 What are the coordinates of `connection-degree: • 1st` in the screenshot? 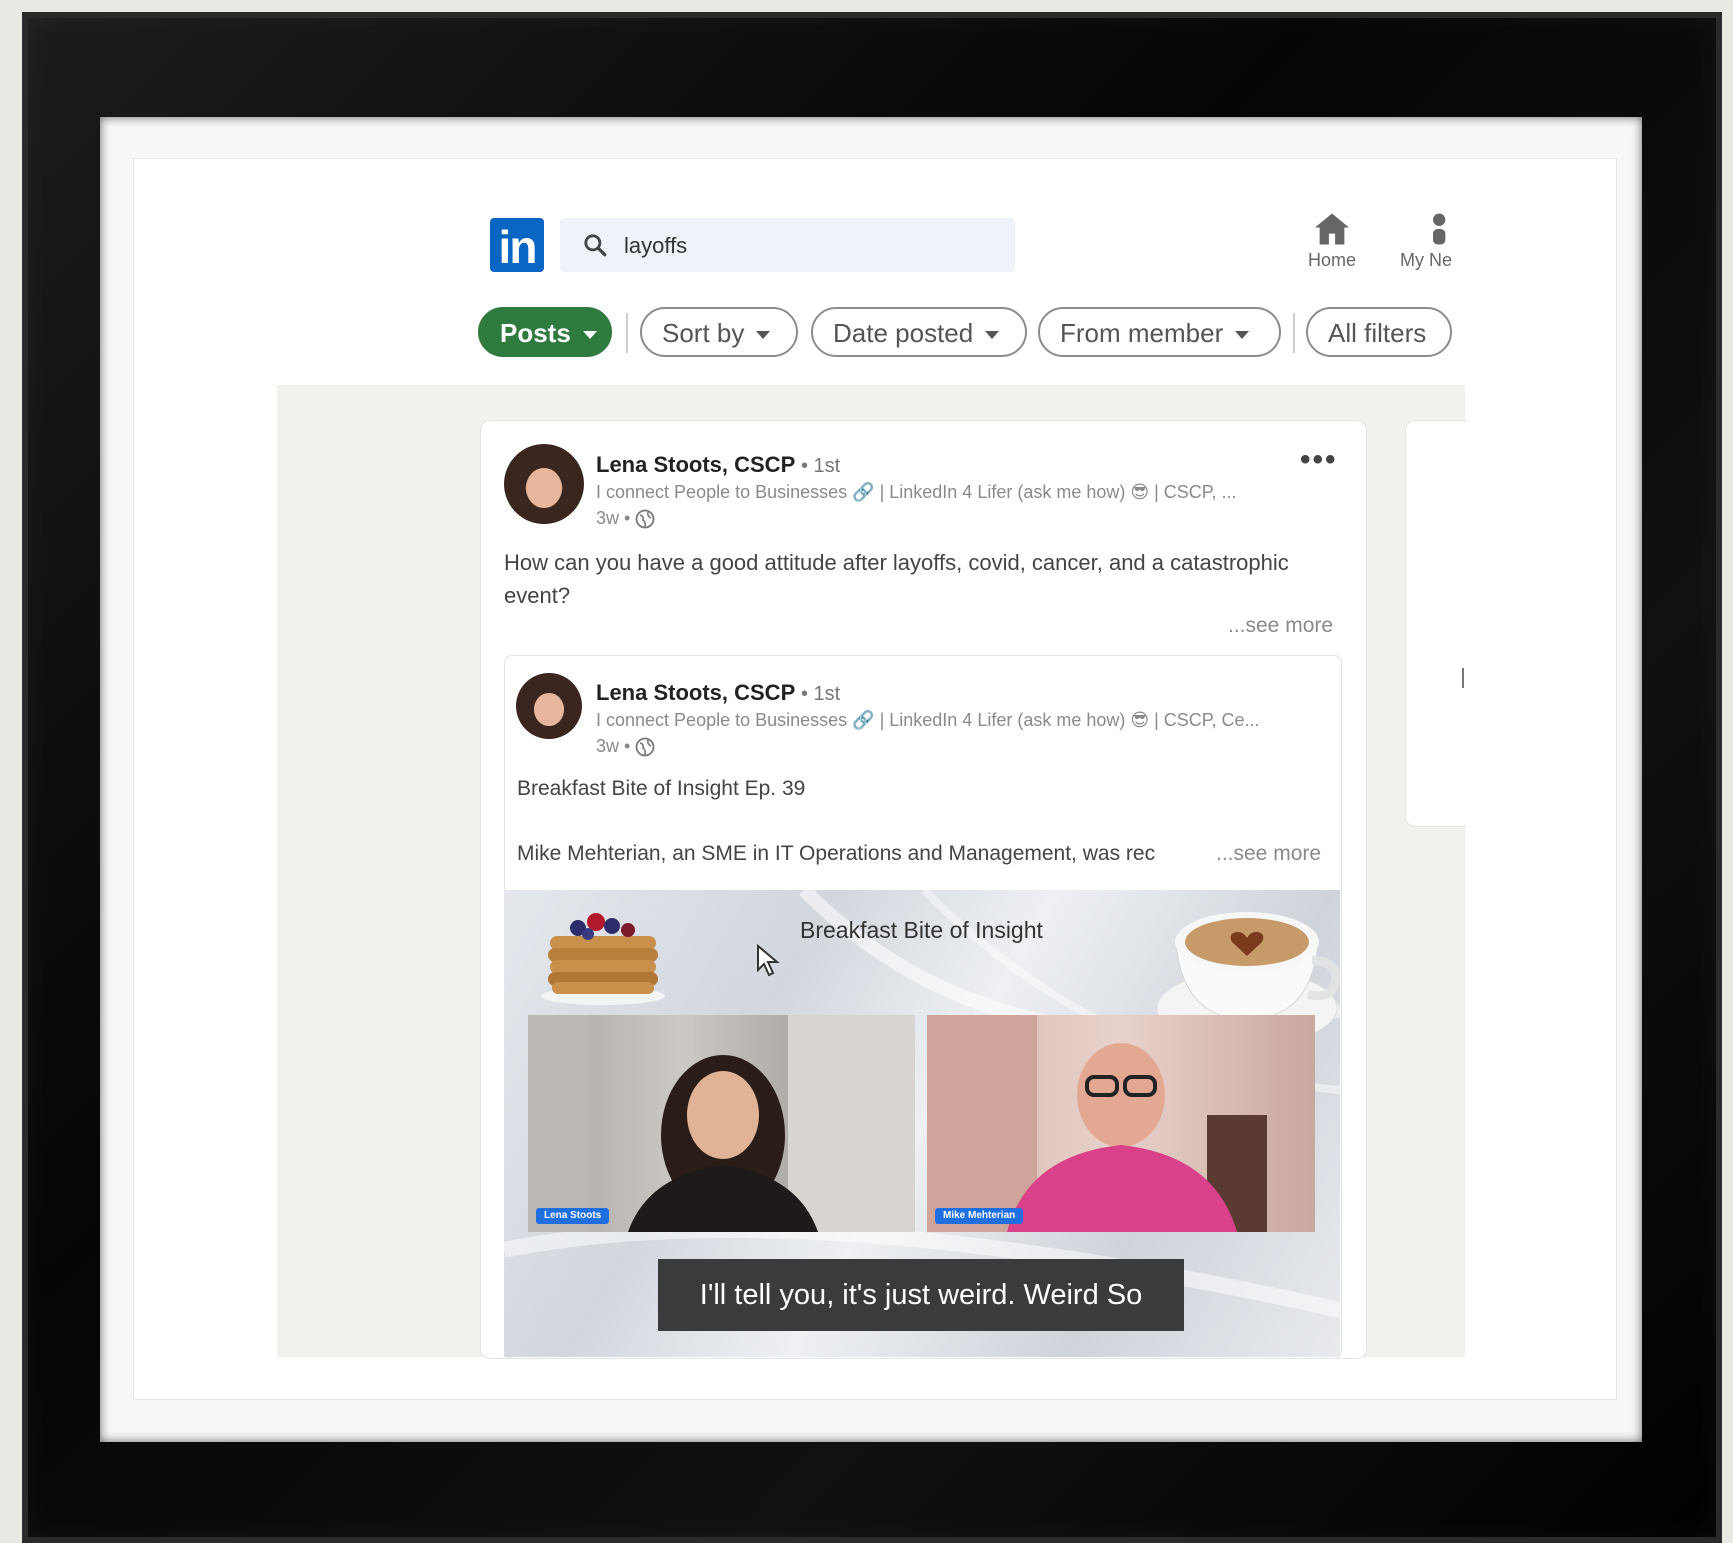 It's located at (820, 466).